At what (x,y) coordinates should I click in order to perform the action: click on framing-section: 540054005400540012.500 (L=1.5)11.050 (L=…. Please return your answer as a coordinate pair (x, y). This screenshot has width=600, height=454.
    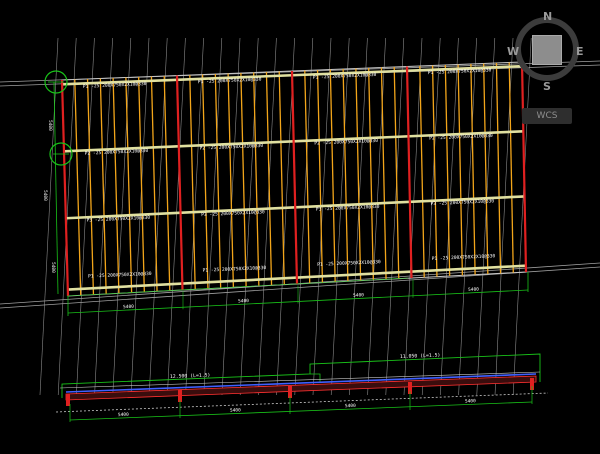
    Looking at the image, I should click on (302, 387).